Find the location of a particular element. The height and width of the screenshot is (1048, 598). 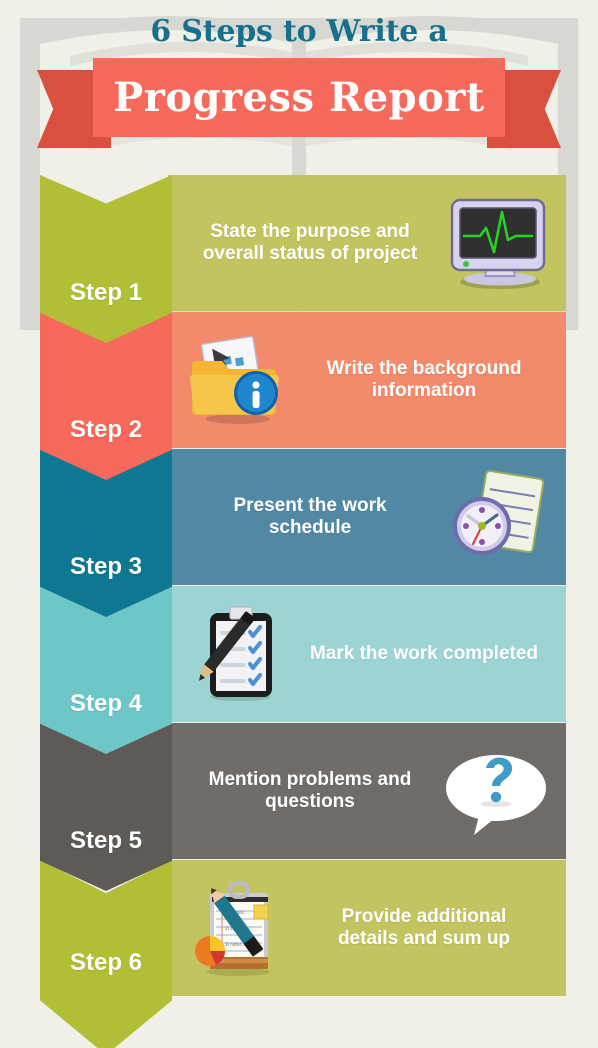

step-5-bar-content: Mention problems and questions is located at coordinates (367, 791).